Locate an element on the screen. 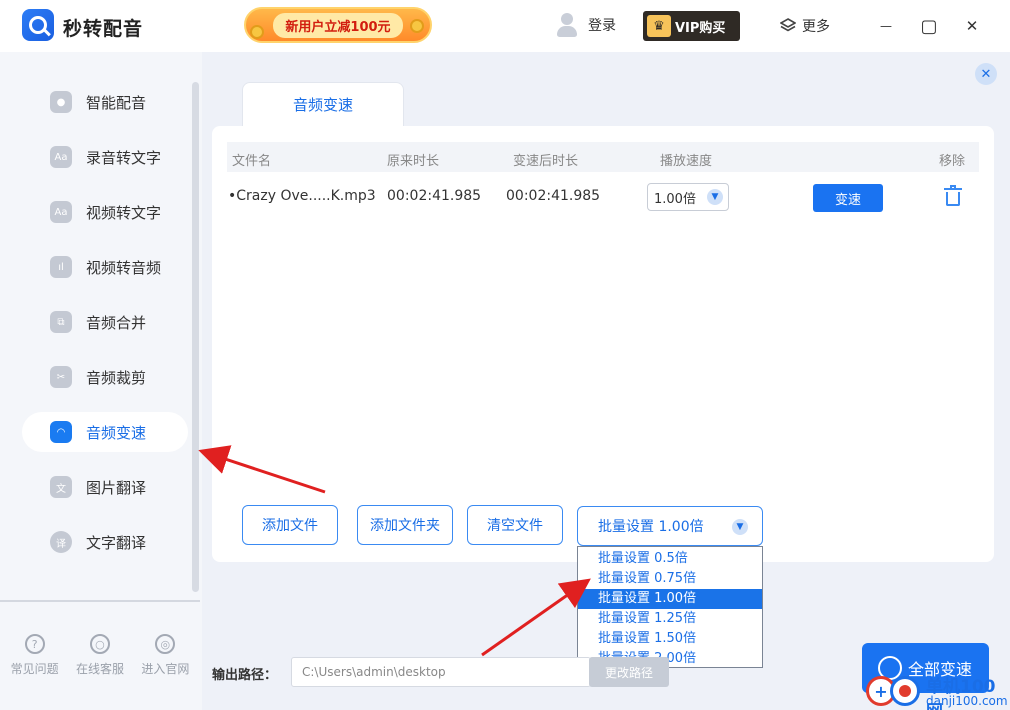 This screenshot has height=710, width=1010. watermark: + 单机100网 danji100.com is located at coordinates (938, 689).